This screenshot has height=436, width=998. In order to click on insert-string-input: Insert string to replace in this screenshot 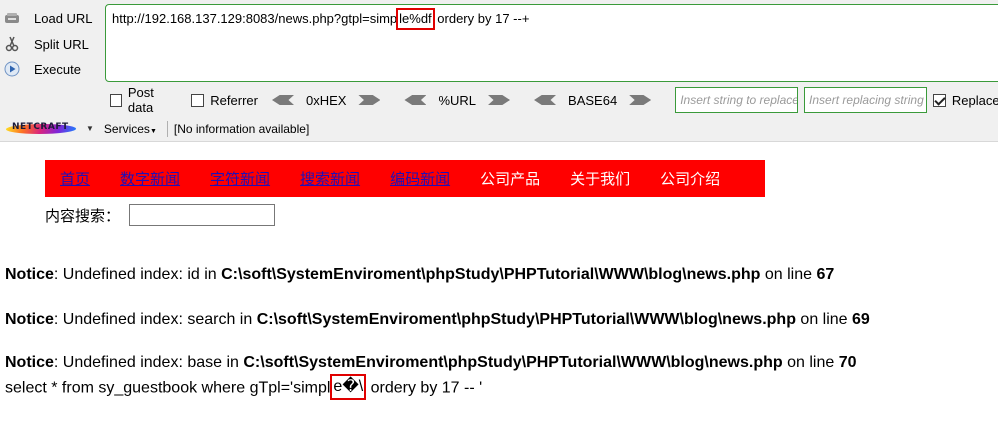, I will do `click(737, 100)`.